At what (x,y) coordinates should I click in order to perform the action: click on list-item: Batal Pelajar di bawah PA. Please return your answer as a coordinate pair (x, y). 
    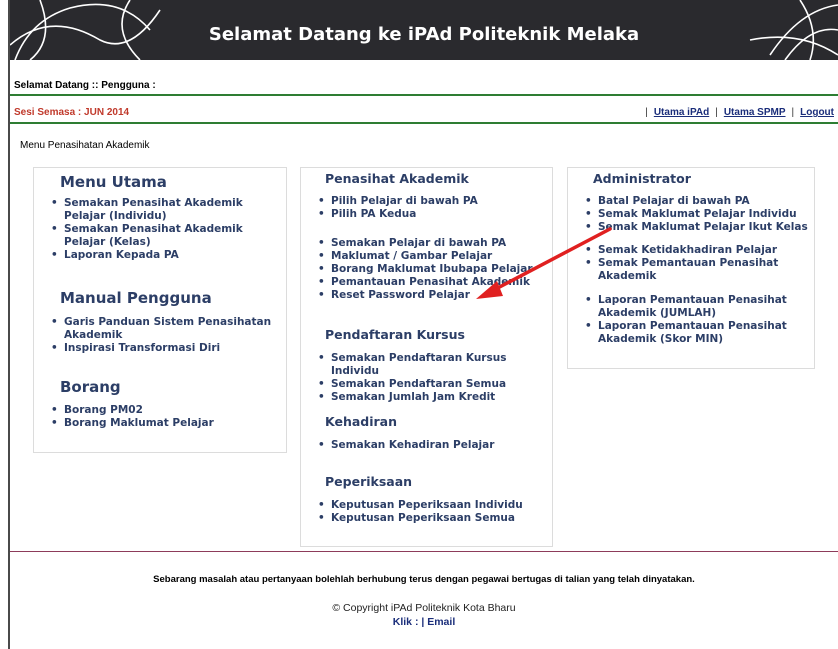
    Looking at the image, I should click on (698, 201).